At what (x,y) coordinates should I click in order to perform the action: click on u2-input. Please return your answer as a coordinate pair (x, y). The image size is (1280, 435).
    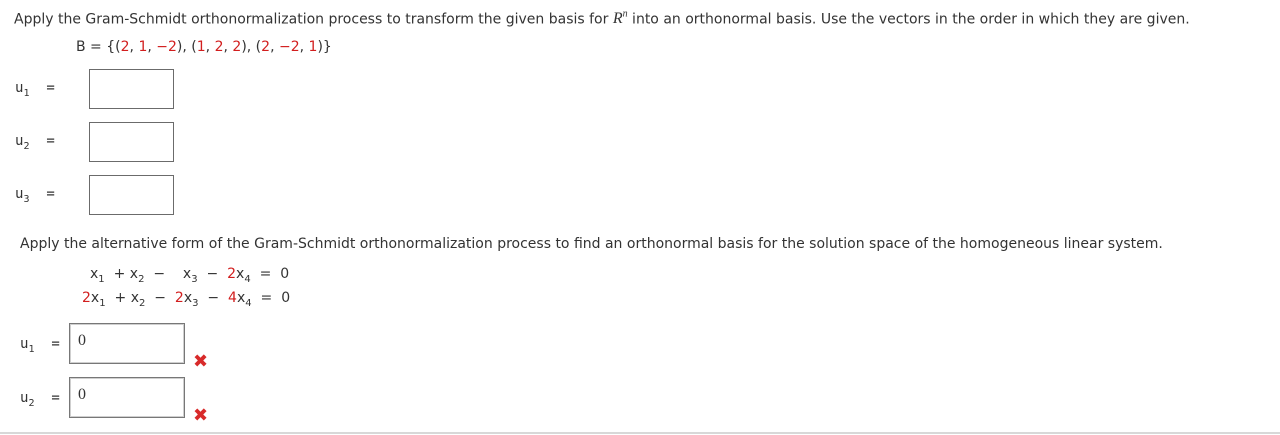
    Looking at the image, I should click on (131, 142).